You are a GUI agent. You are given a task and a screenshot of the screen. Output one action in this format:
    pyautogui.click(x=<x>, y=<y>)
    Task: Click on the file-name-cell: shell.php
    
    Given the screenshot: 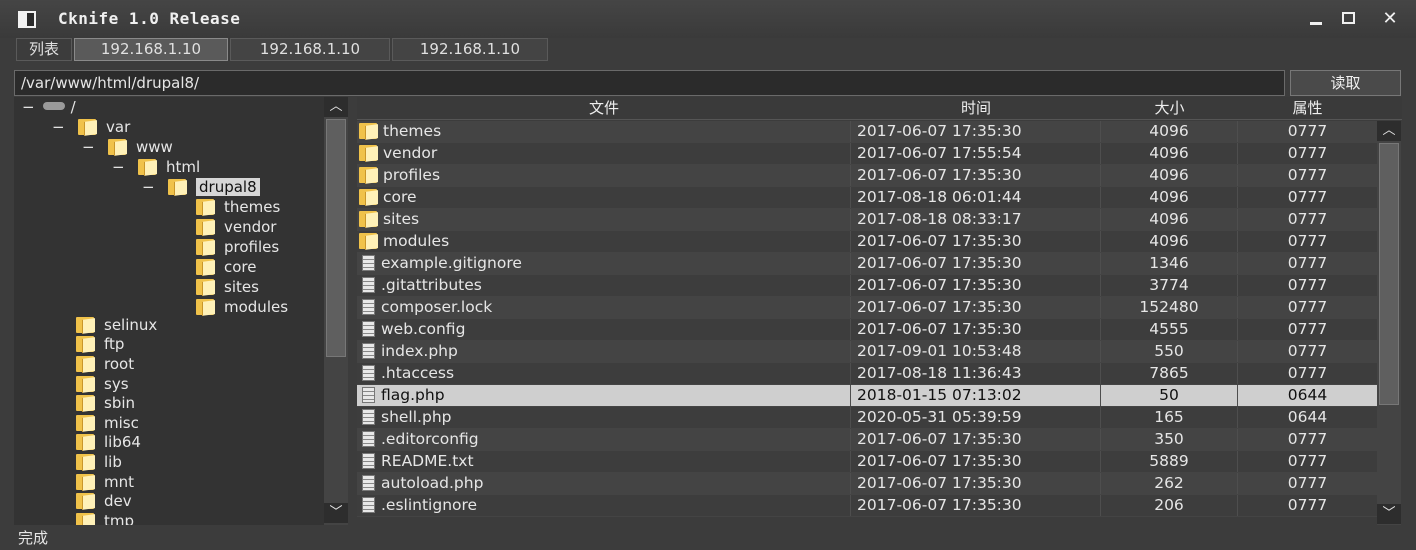 What is the action you would take?
    pyautogui.click(x=604, y=417)
    